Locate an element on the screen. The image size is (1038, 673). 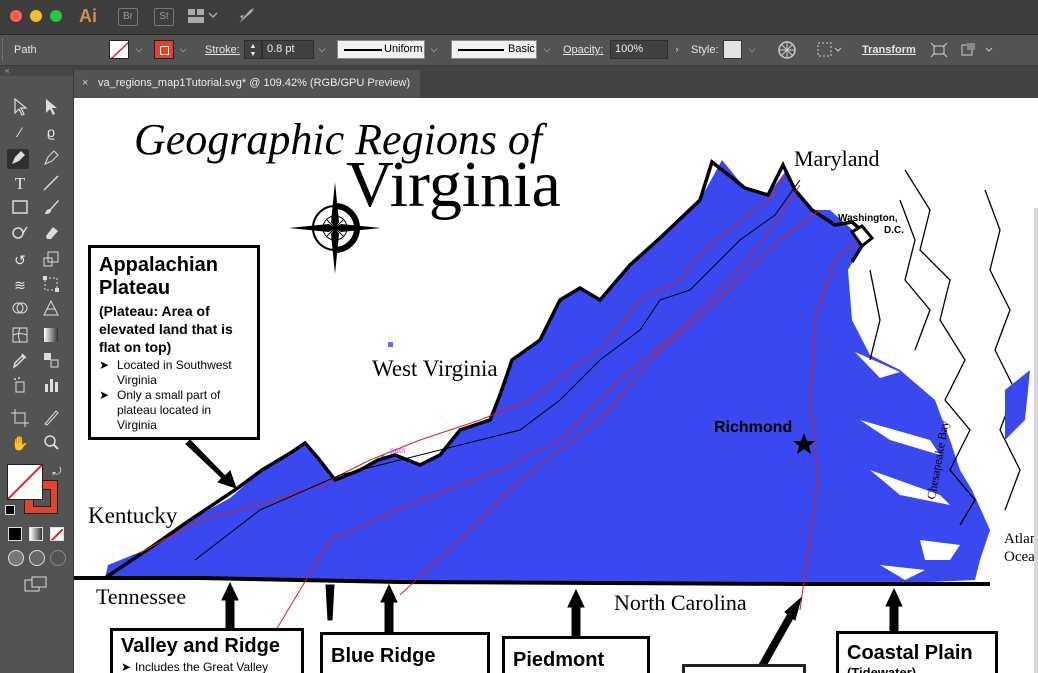
stroke-dropdown-chevron-icon: ⌵ is located at coordinates (183, 49).